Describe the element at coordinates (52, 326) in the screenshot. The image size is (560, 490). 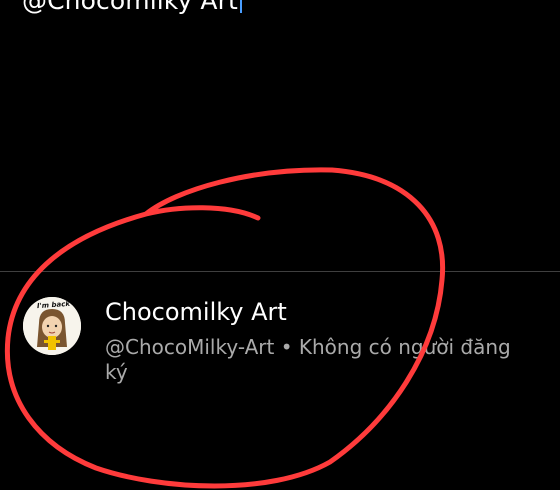
I see `avatar: I'm back` at that location.